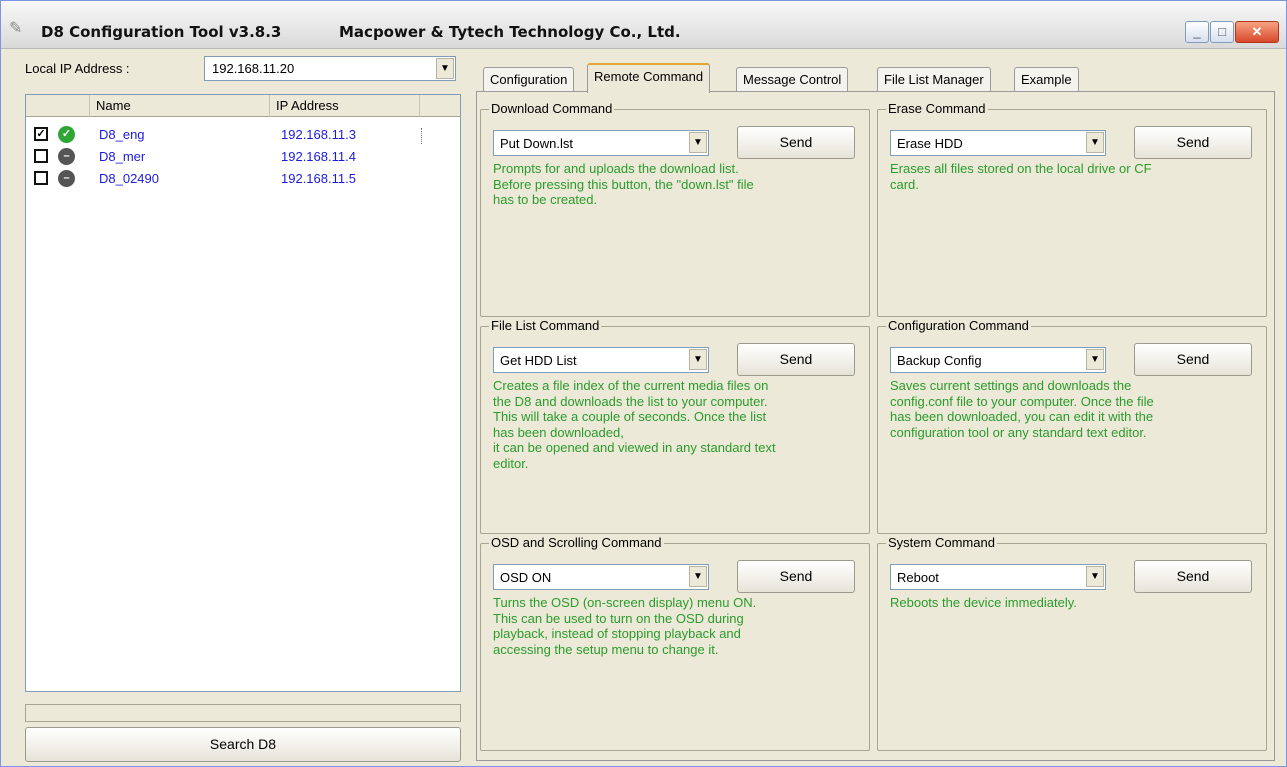 The image size is (1287, 767). Describe the element at coordinates (939, 360) in the screenshot. I see `selected-value: Backup Config` at that location.